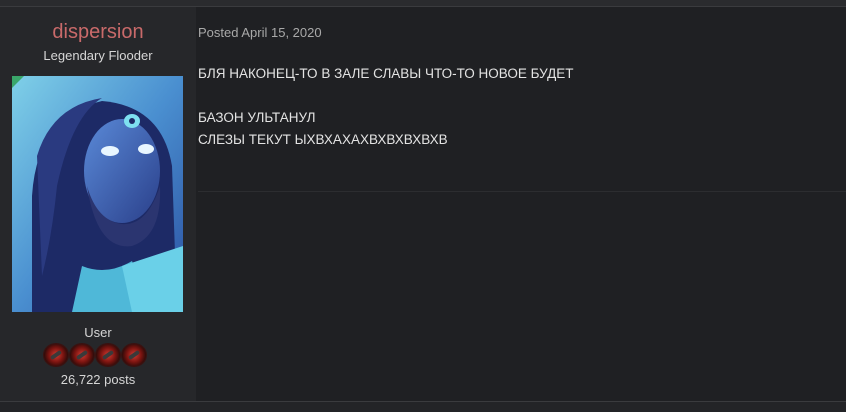 Image resolution: width=846 pixels, height=412 pixels. I want to click on author-group: User, so click(98, 332).